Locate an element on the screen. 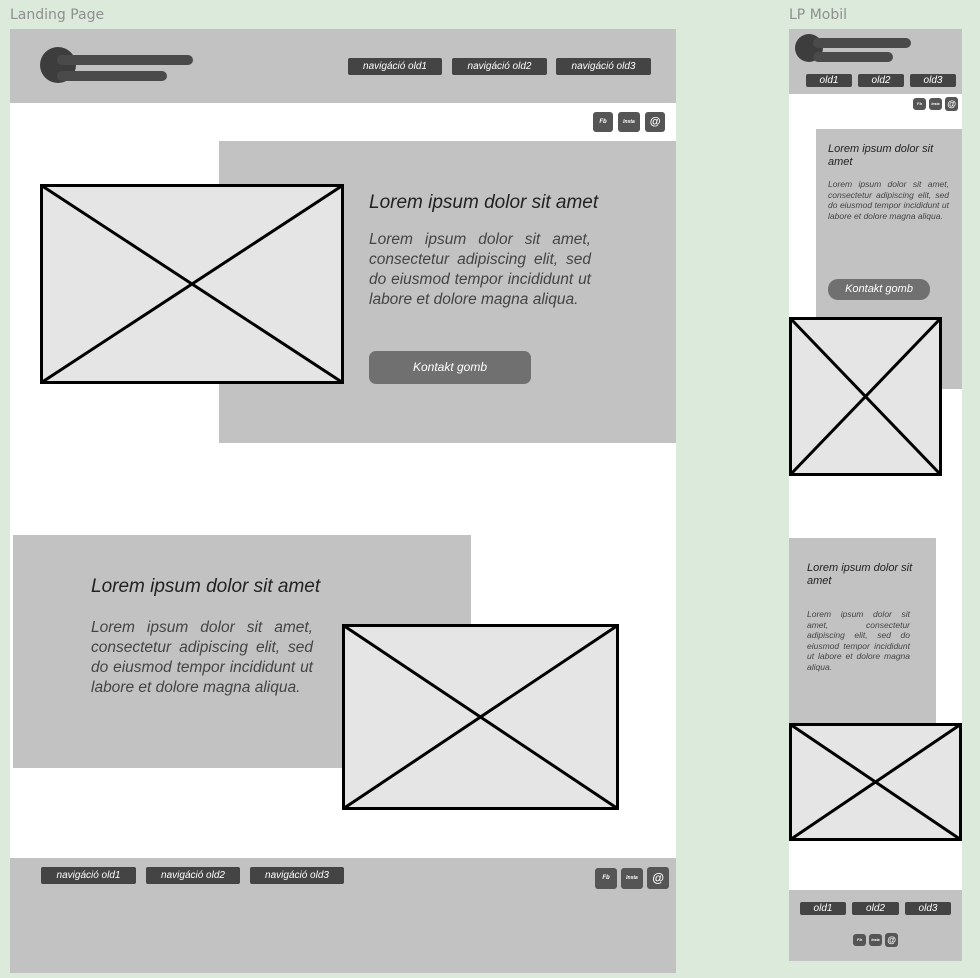 This screenshot has width=980, height=978. mobile-instagram-icon: Insta is located at coordinates (935, 104).